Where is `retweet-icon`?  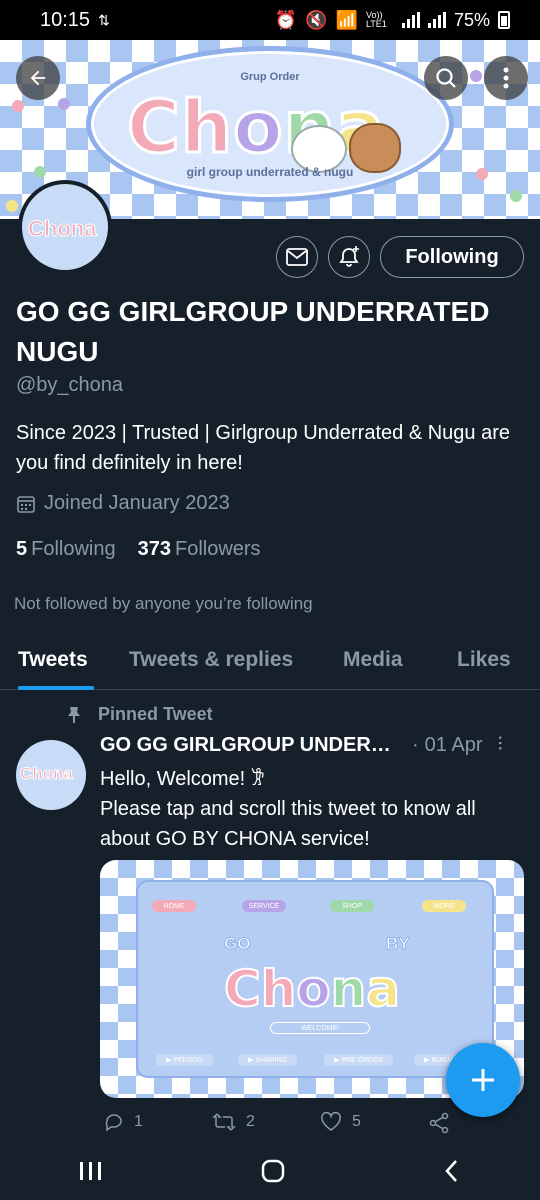
retweet-icon is located at coordinates (224, 1122).